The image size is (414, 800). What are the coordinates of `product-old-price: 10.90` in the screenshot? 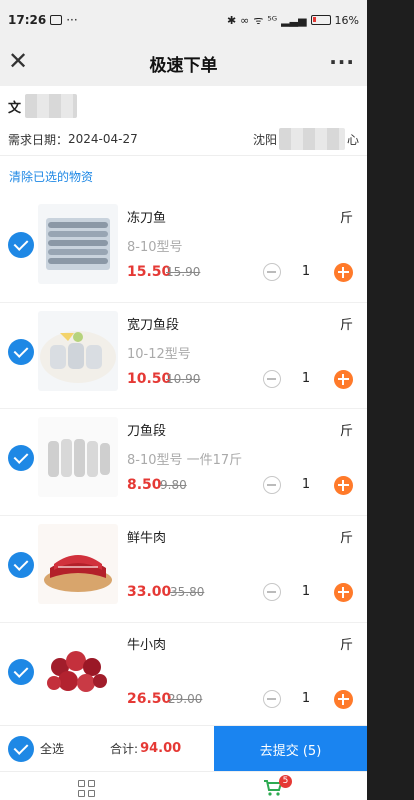 It's located at (183, 379).